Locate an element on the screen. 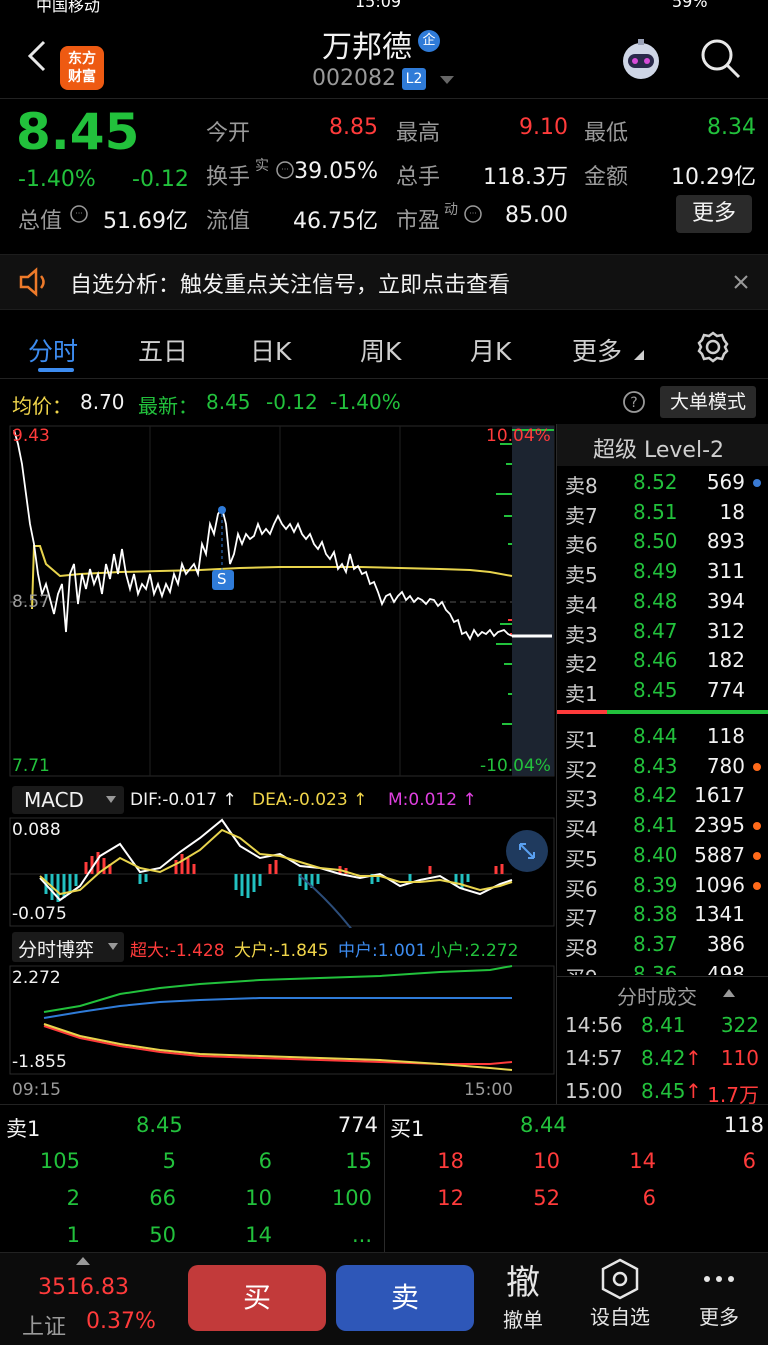  more-button: 更多 is located at coordinates (714, 214).